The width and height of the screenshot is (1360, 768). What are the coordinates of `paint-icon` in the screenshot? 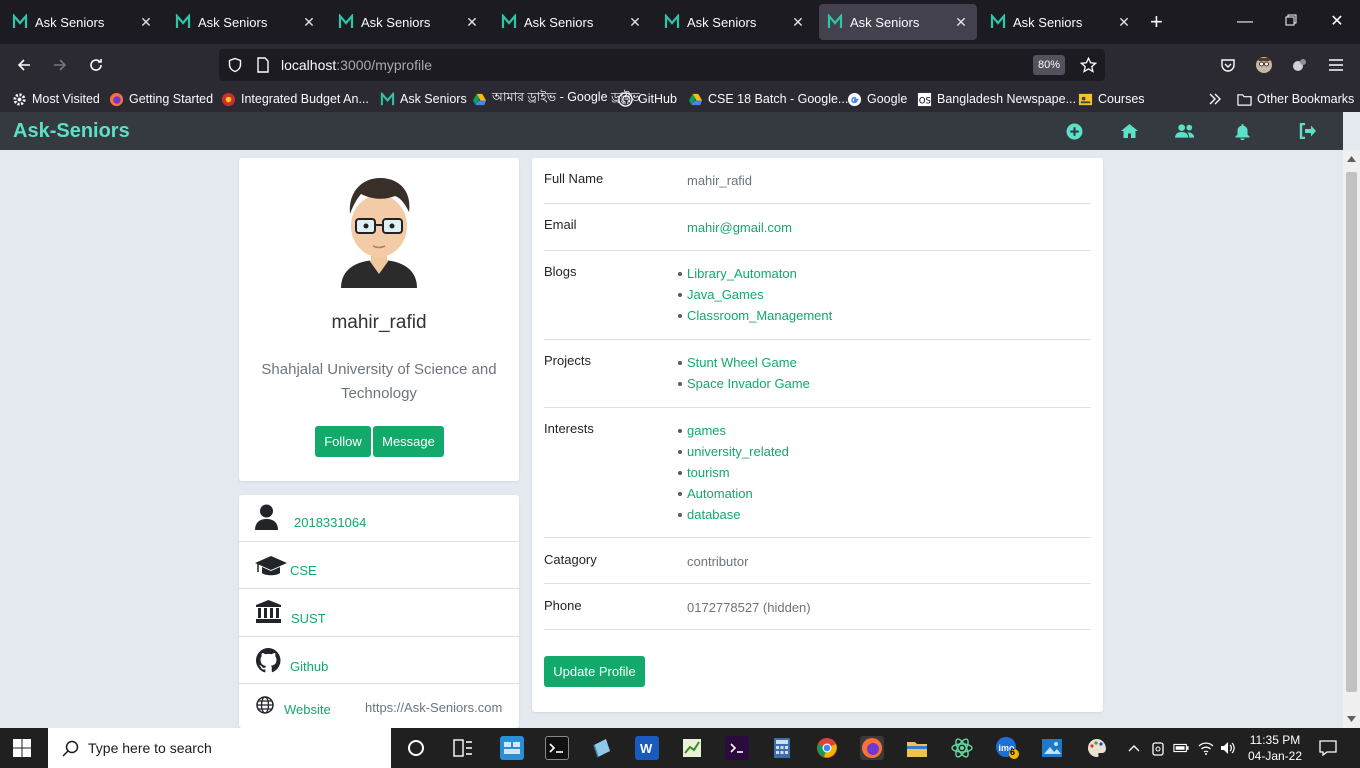 It's located at (1097, 748).